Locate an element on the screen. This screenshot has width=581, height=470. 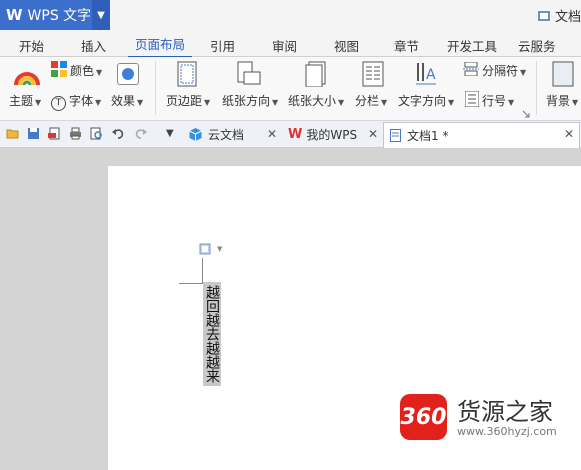
colors-button: 颜色 ▼ is located at coordinates (86, 70).